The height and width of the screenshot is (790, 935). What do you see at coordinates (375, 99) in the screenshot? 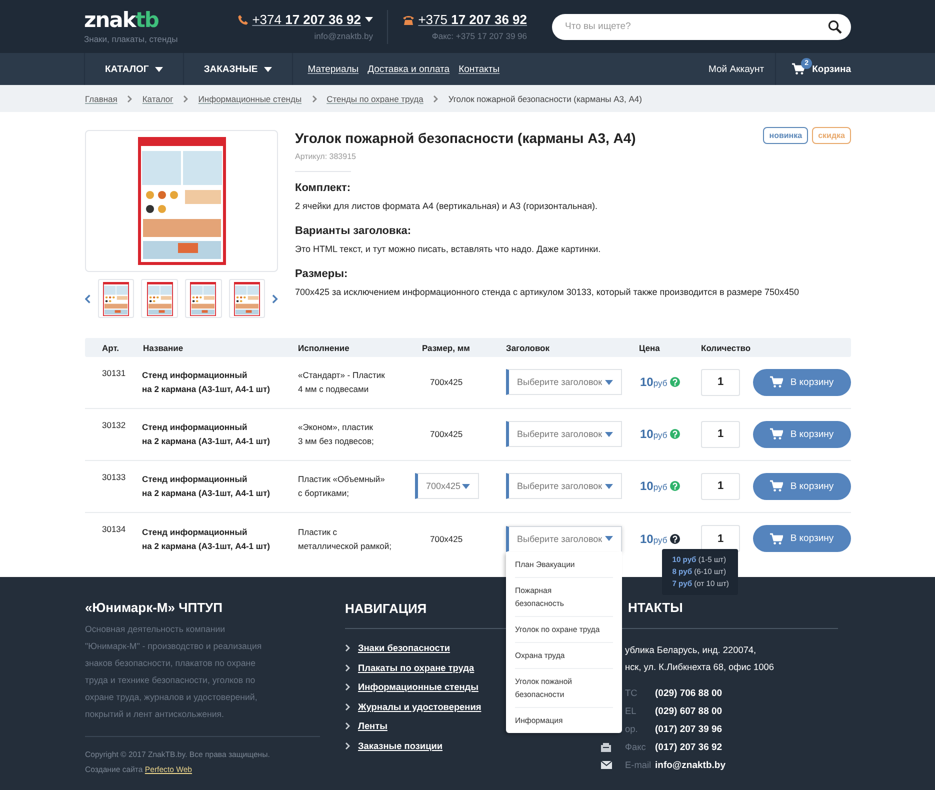
I see `breadcrumb-link: Стенды по охране труда` at bounding box center [375, 99].